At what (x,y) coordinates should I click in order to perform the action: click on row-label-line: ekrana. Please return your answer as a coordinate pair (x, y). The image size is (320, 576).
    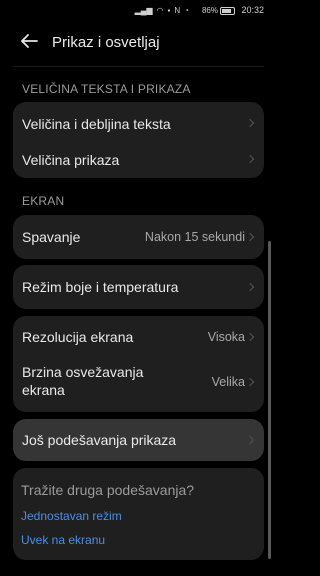
    Looking at the image, I should click on (43, 390).